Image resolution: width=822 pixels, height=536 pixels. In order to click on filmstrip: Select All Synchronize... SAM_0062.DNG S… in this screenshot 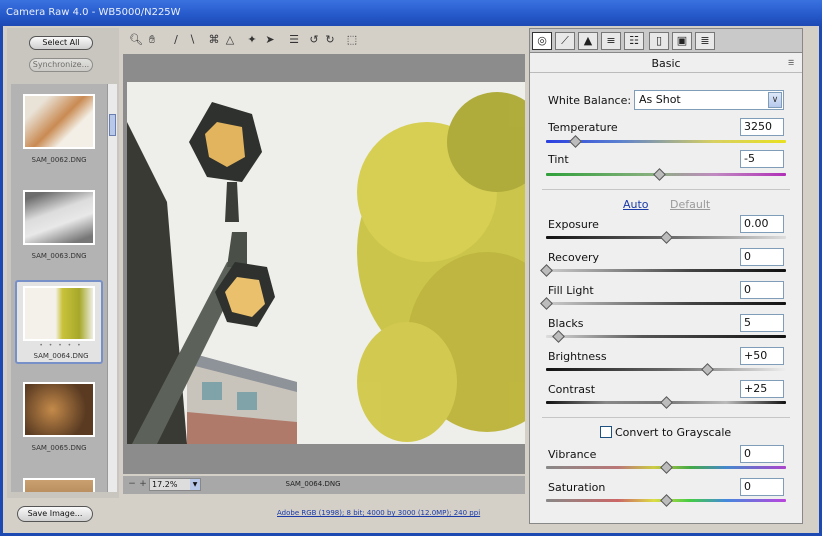, I will do `click(63, 263)`.